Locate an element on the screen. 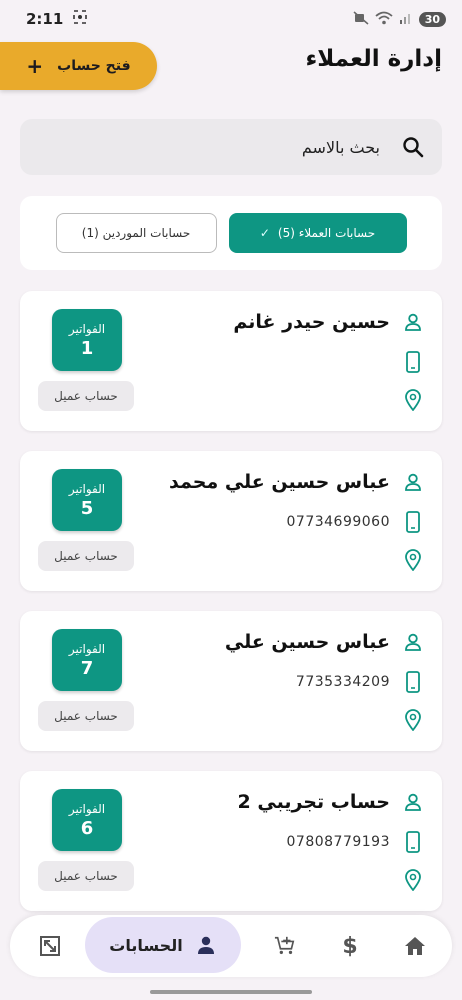 The height and width of the screenshot is (1000, 462). filter-chip-customers-label: حسابات العملاء (5) is located at coordinates (326, 233).